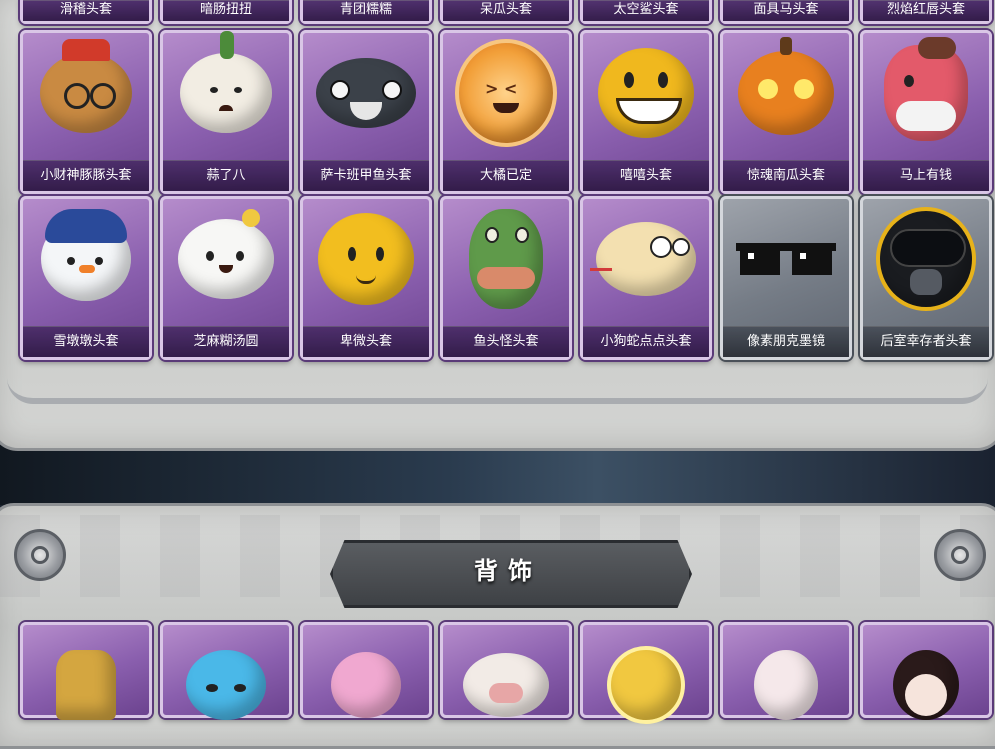  Describe the element at coordinates (366, 175) in the screenshot. I see `item-label: 萨卡班甲鱼头套` at that location.